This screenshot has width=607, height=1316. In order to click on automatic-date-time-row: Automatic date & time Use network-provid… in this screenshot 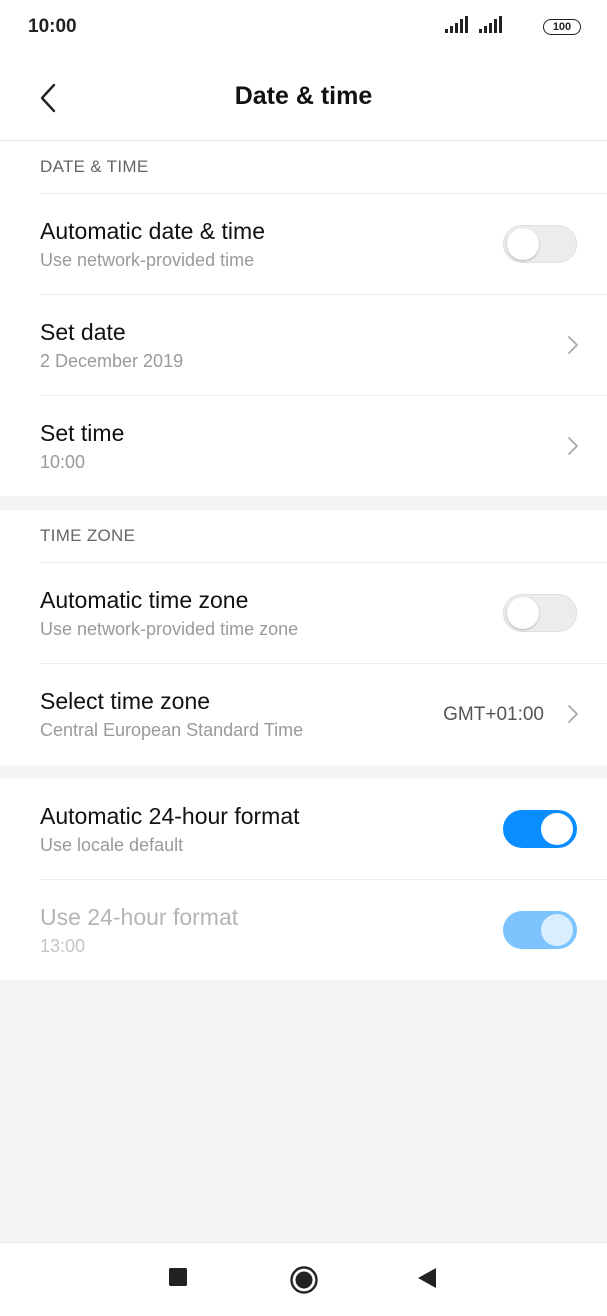, I will do `click(323, 243)`.